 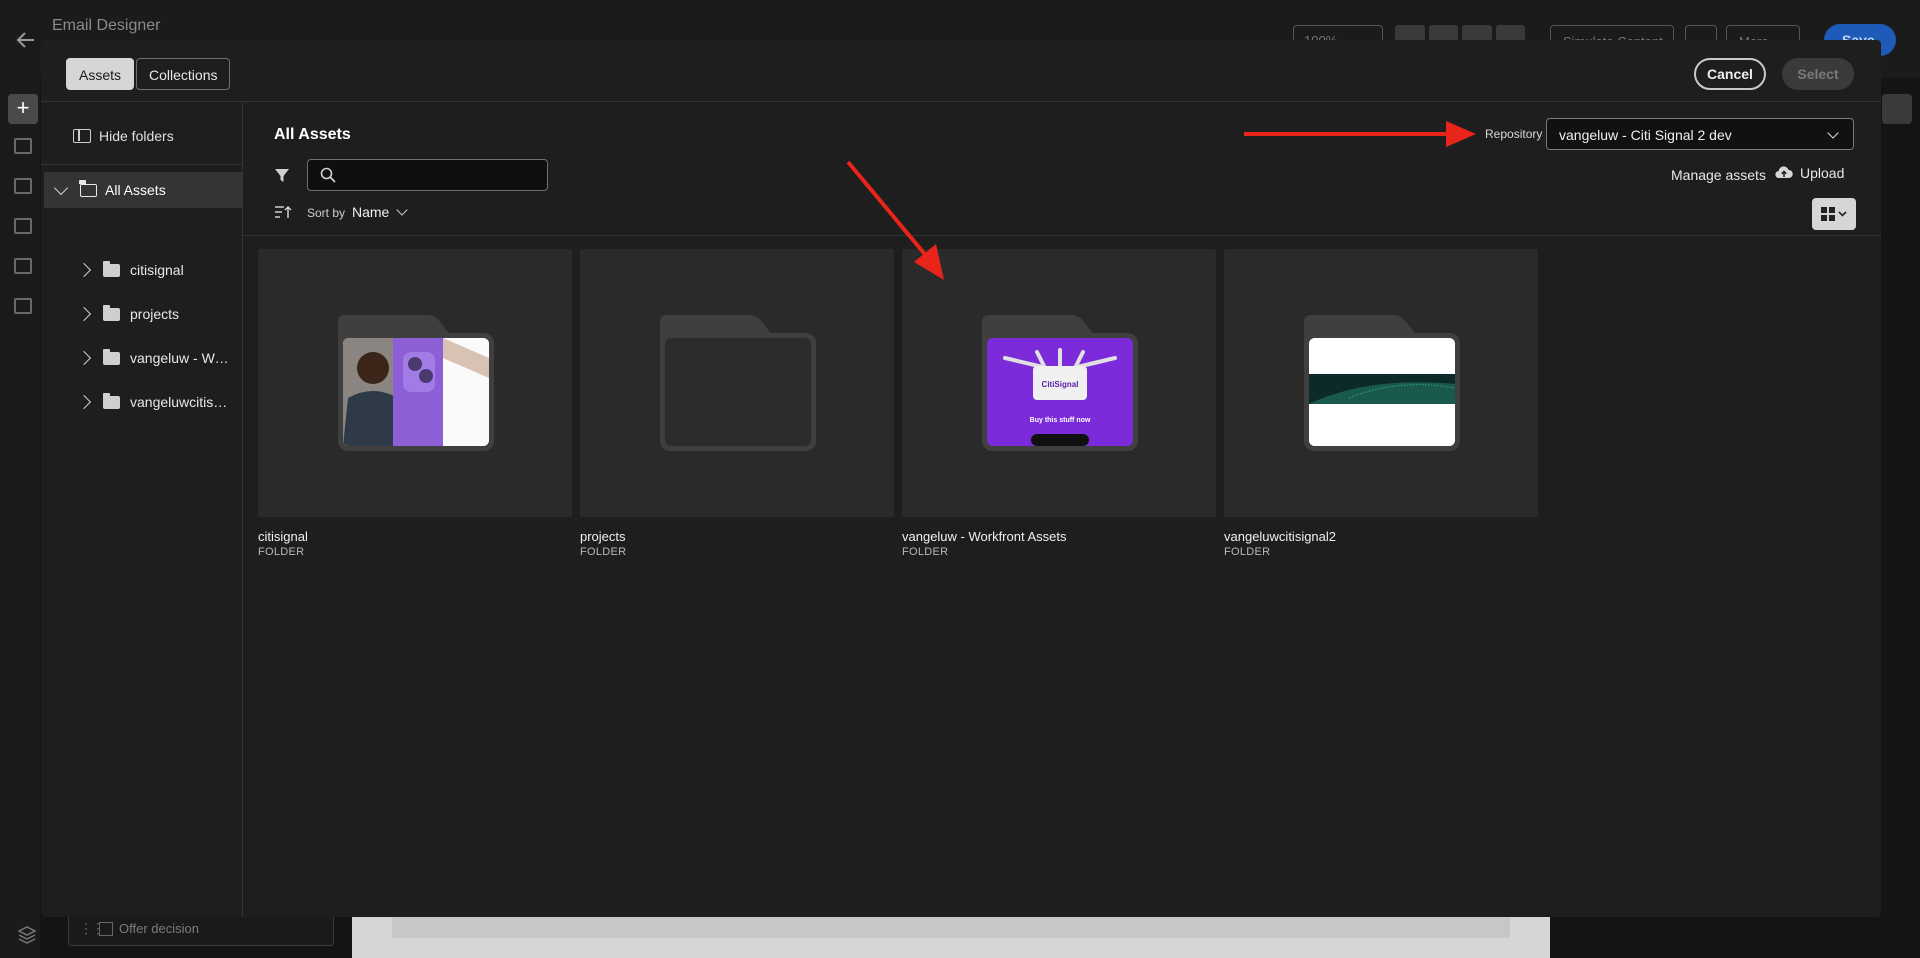 I want to click on annotation-arrow-folder, so click(x=895, y=220).